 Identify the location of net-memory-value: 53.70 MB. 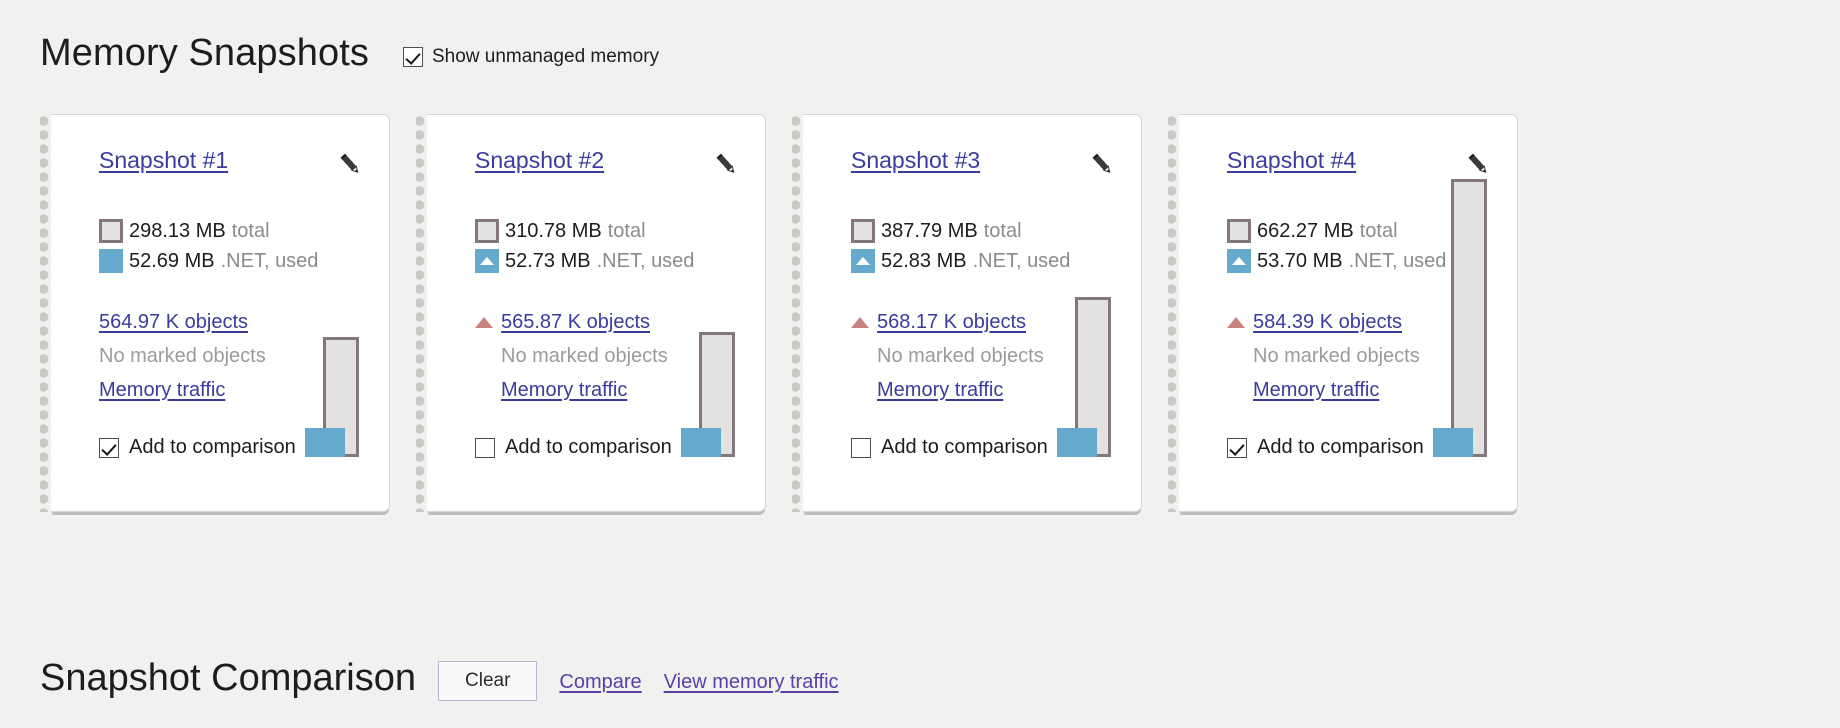
(1300, 260).